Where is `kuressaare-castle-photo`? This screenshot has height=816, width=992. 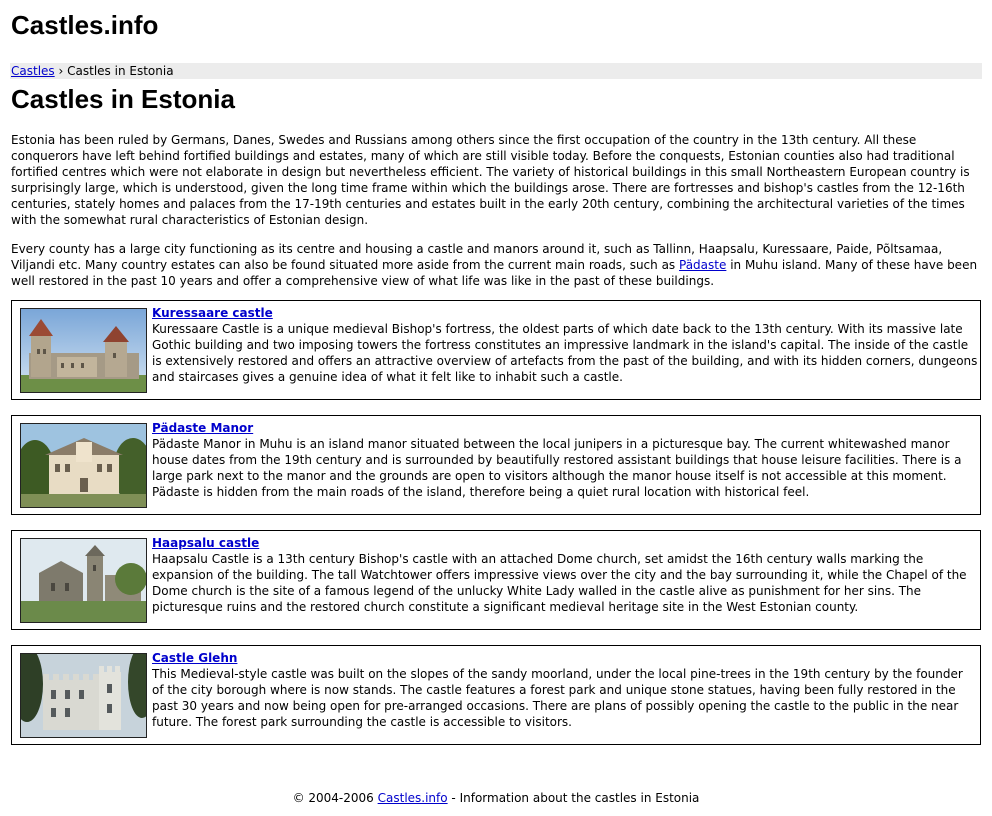 kuressaare-castle-photo is located at coordinates (83, 350).